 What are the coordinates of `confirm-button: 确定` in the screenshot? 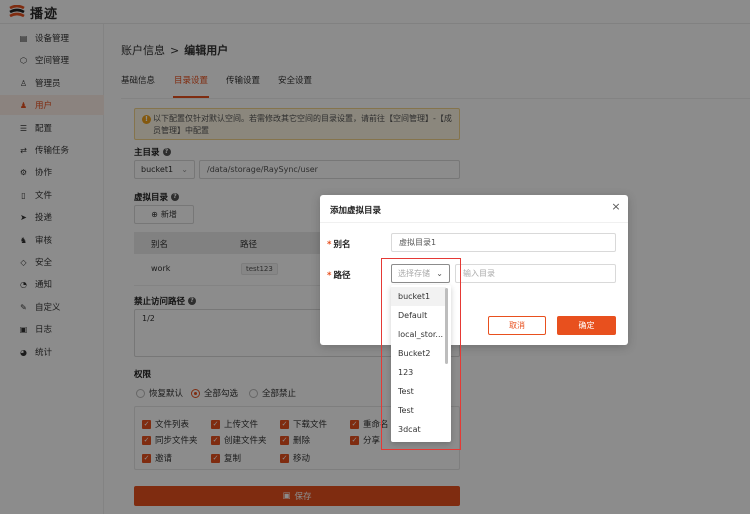 It's located at (586, 325).